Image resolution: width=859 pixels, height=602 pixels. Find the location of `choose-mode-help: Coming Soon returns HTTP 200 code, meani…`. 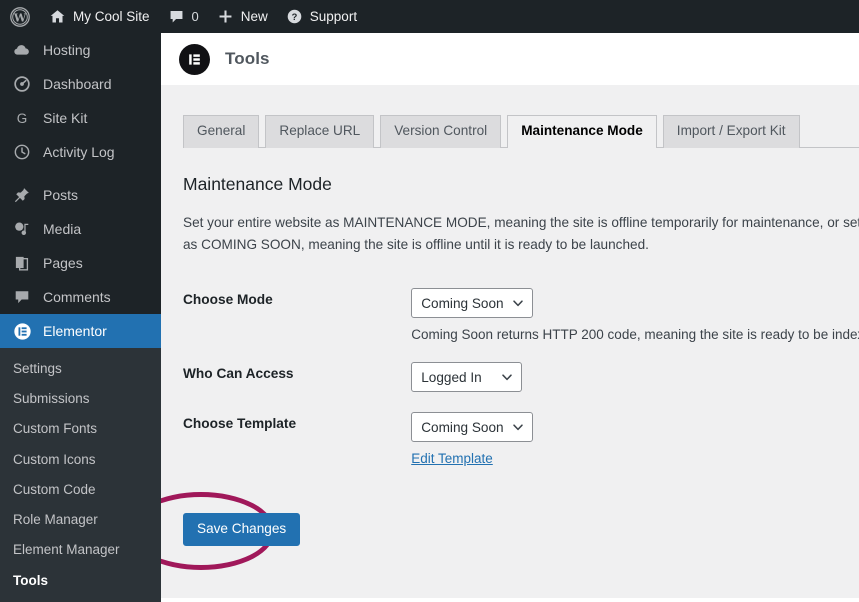

choose-mode-help: Coming Soon returns HTTP 200 code, meani… is located at coordinates (635, 335).